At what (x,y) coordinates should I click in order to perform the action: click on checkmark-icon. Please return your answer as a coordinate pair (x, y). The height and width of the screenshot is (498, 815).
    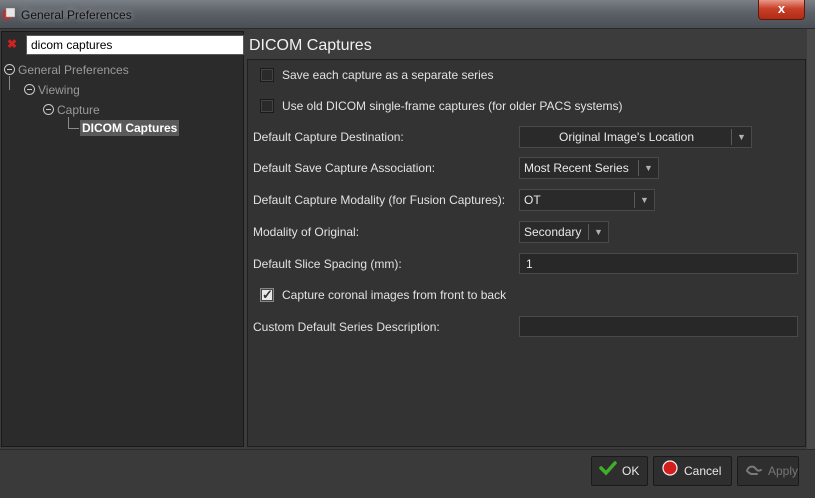
    Looking at the image, I should click on (608, 472).